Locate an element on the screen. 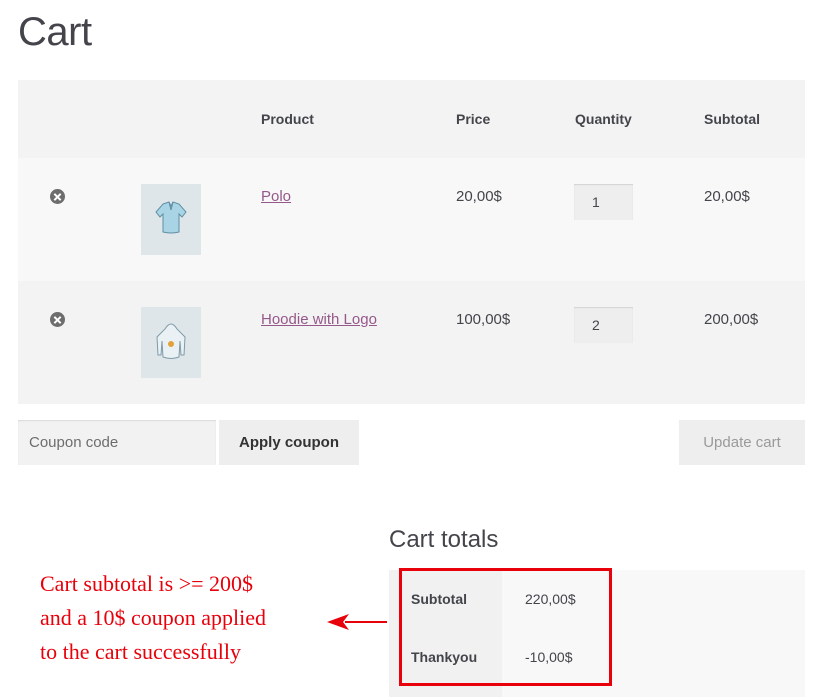 The height and width of the screenshot is (697, 830). apply-coupon-button: Apply coupon is located at coordinates (289, 442).